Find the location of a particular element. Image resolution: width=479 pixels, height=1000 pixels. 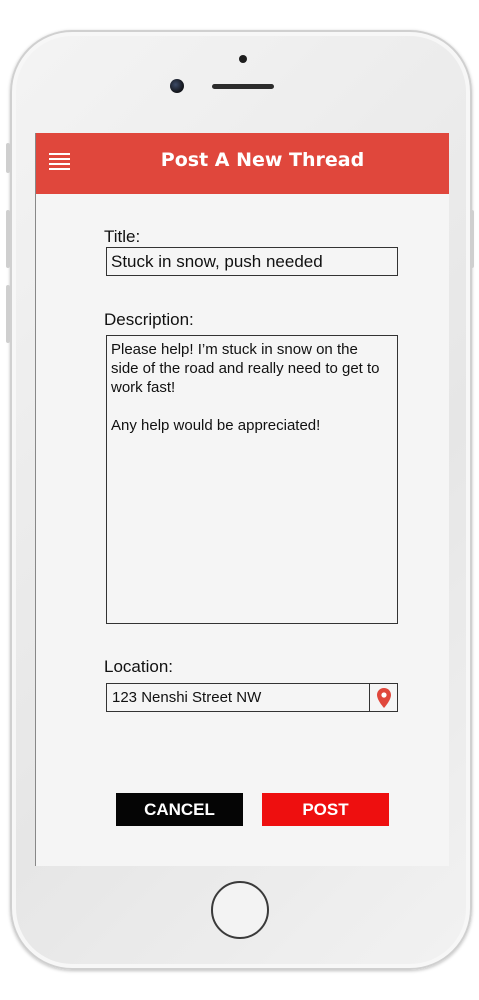

proximity-sensor is located at coordinates (243, 59).